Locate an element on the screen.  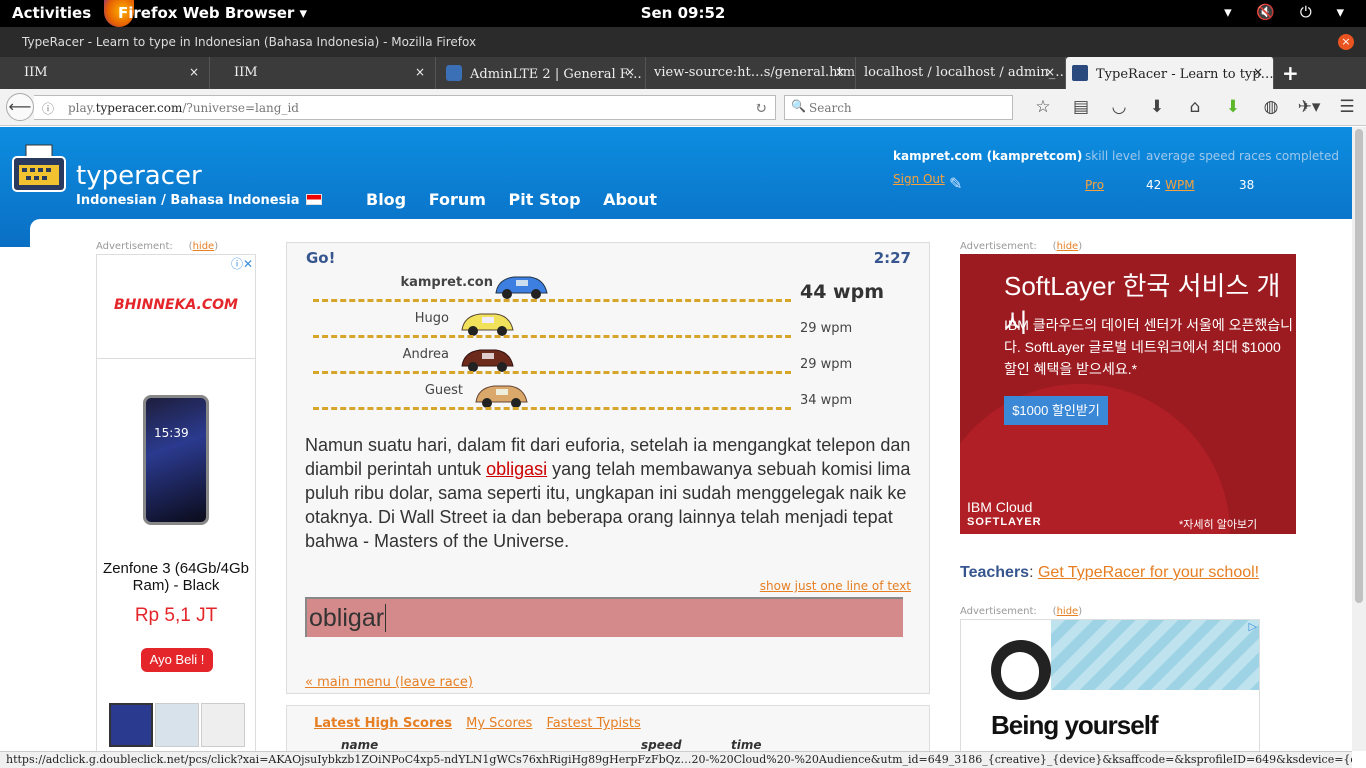
nav-blog: Blog is located at coordinates (386, 199).